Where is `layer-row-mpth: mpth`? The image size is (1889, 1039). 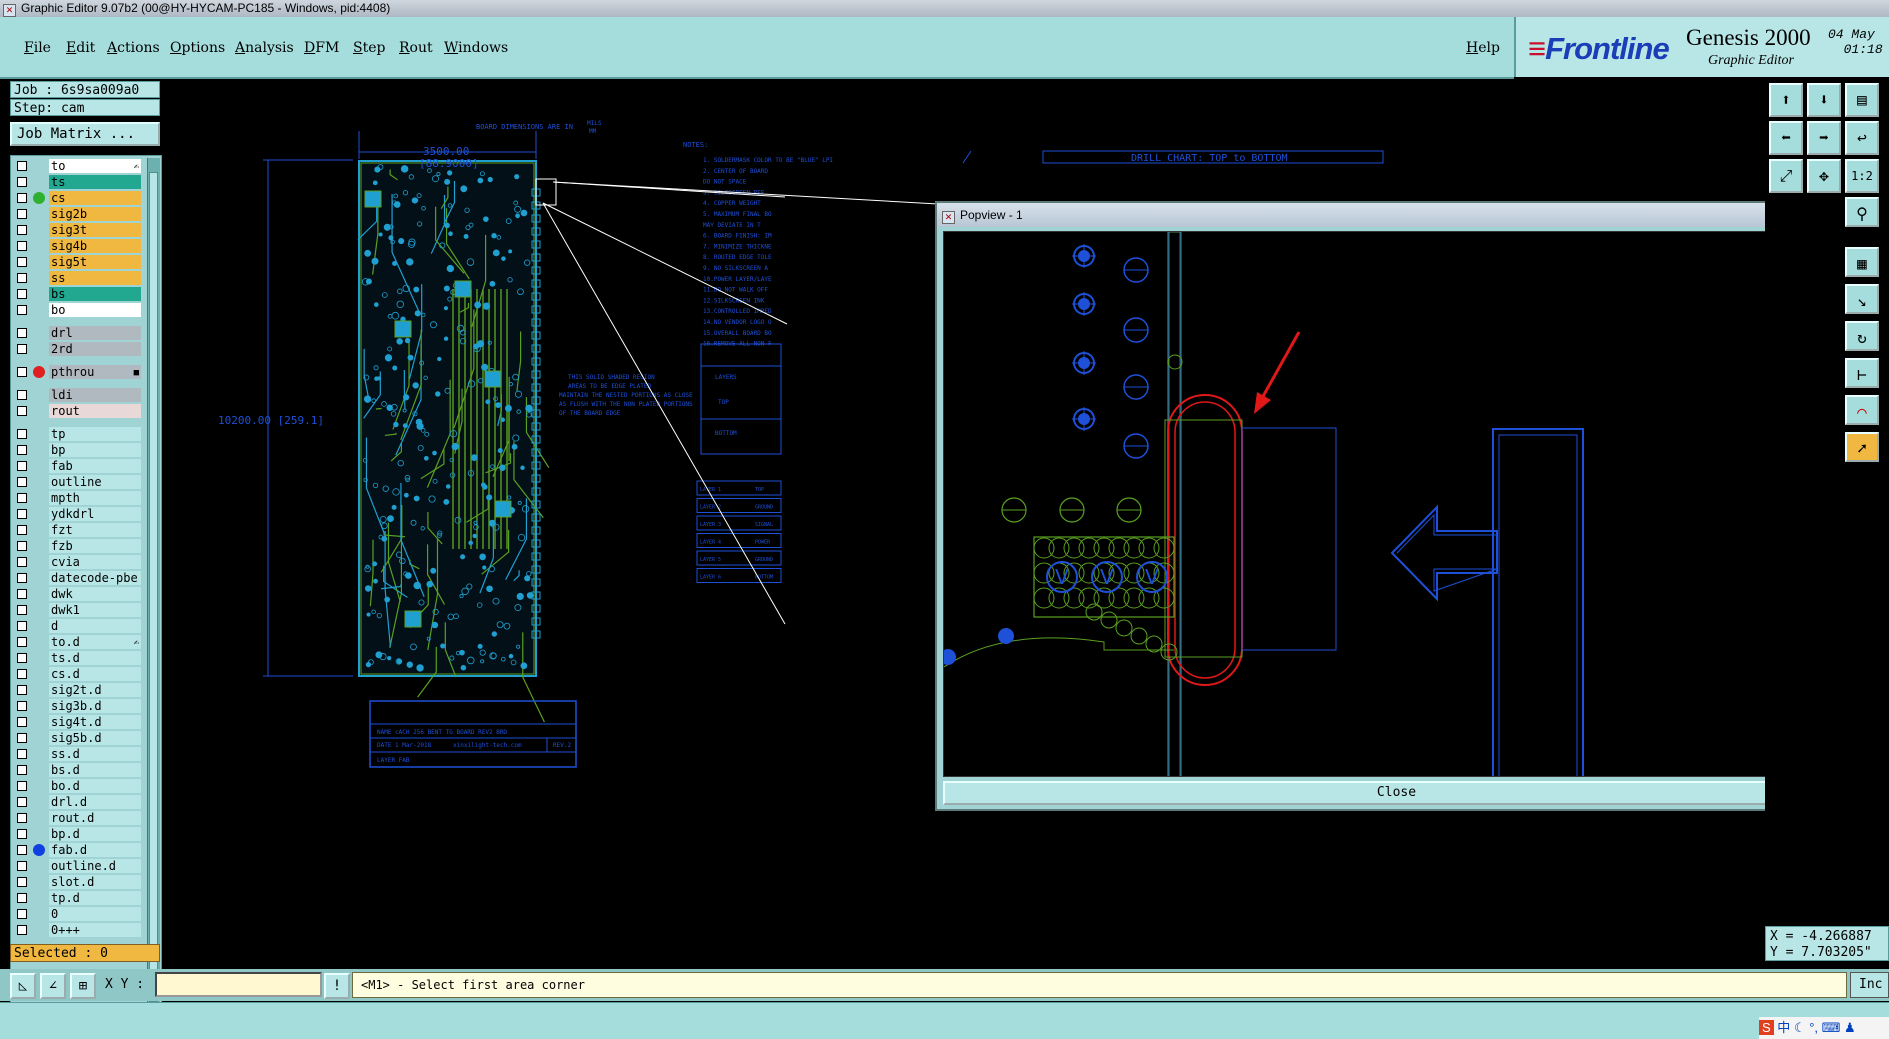
layer-row-mpth: mpth is located at coordinates (73, 498).